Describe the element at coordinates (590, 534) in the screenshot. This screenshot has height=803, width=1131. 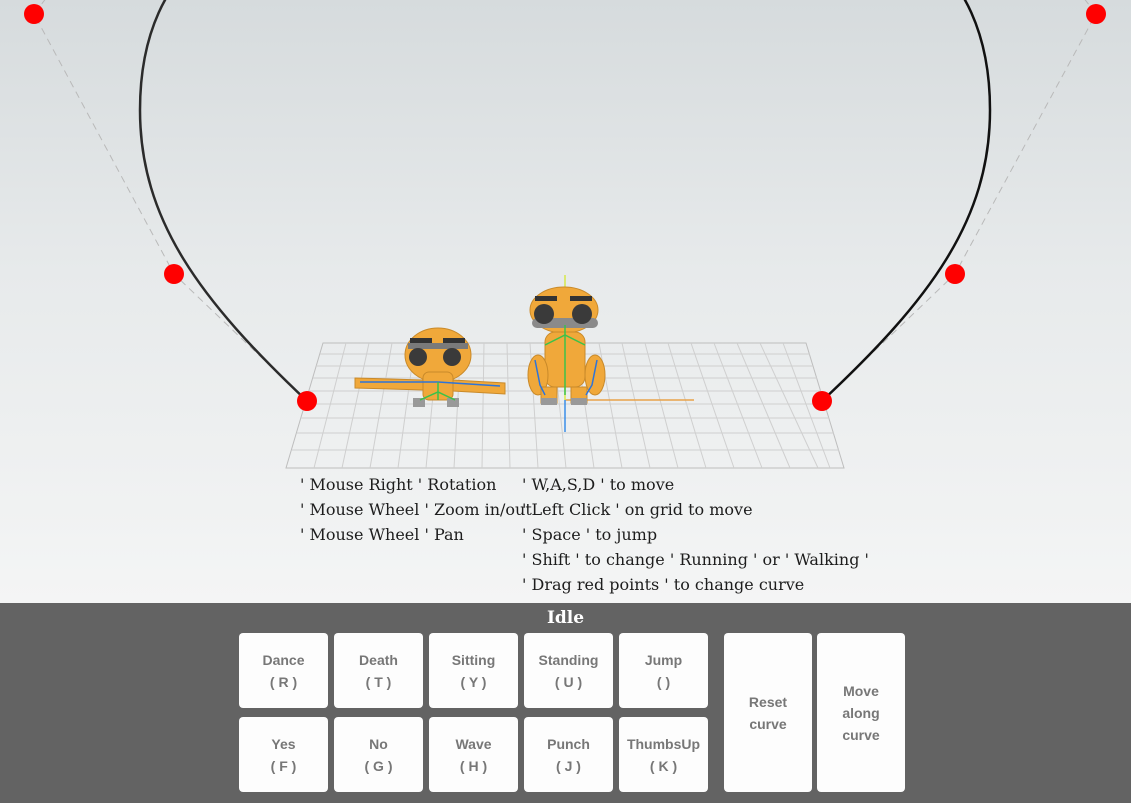
I see `help-line: ' Space ' to jump` at that location.